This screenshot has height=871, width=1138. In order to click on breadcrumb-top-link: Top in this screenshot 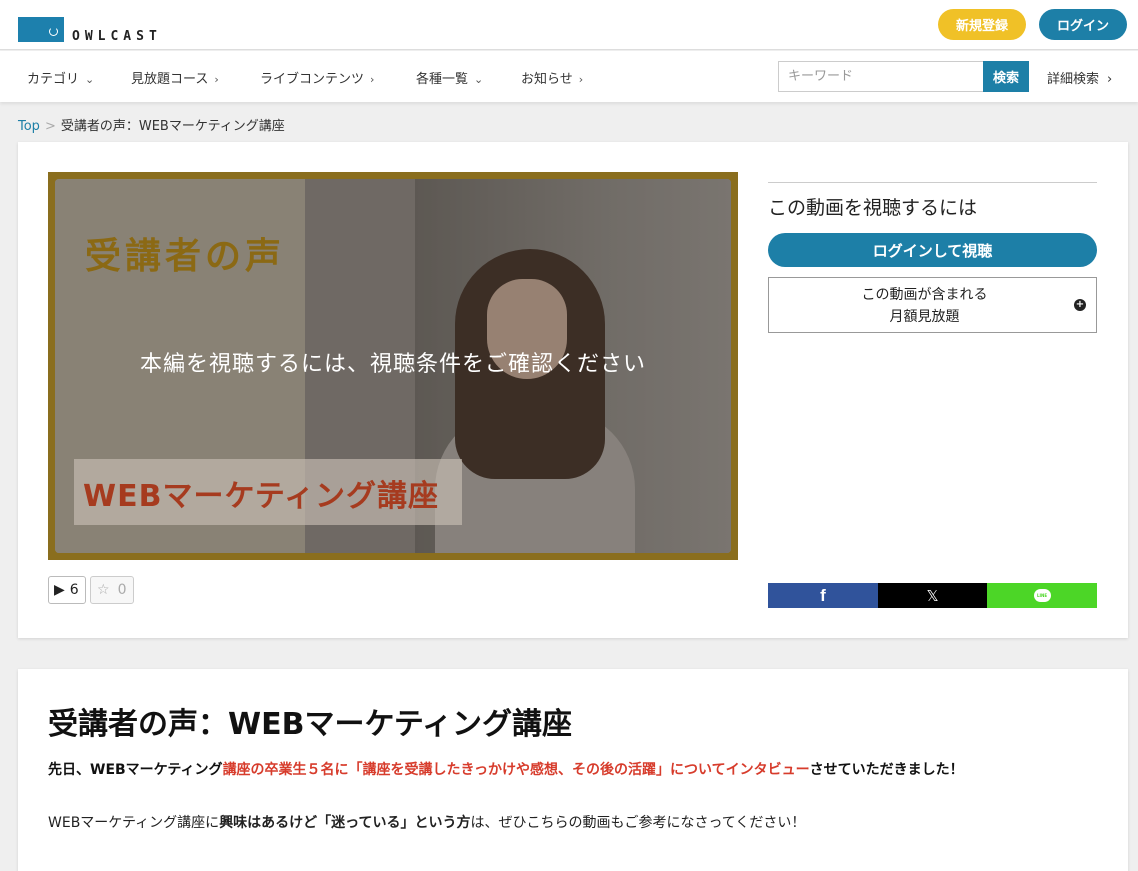, I will do `click(29, 126)`.